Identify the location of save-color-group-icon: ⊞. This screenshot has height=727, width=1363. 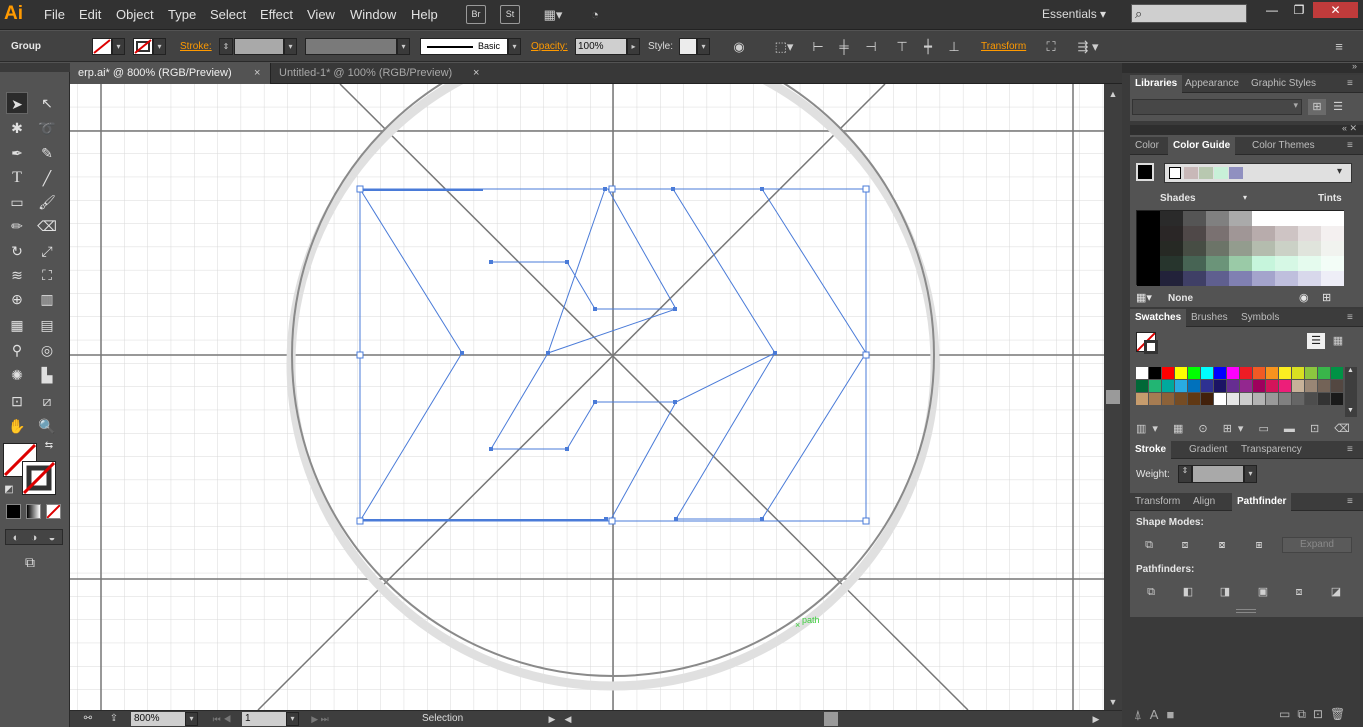
(1326, 297).